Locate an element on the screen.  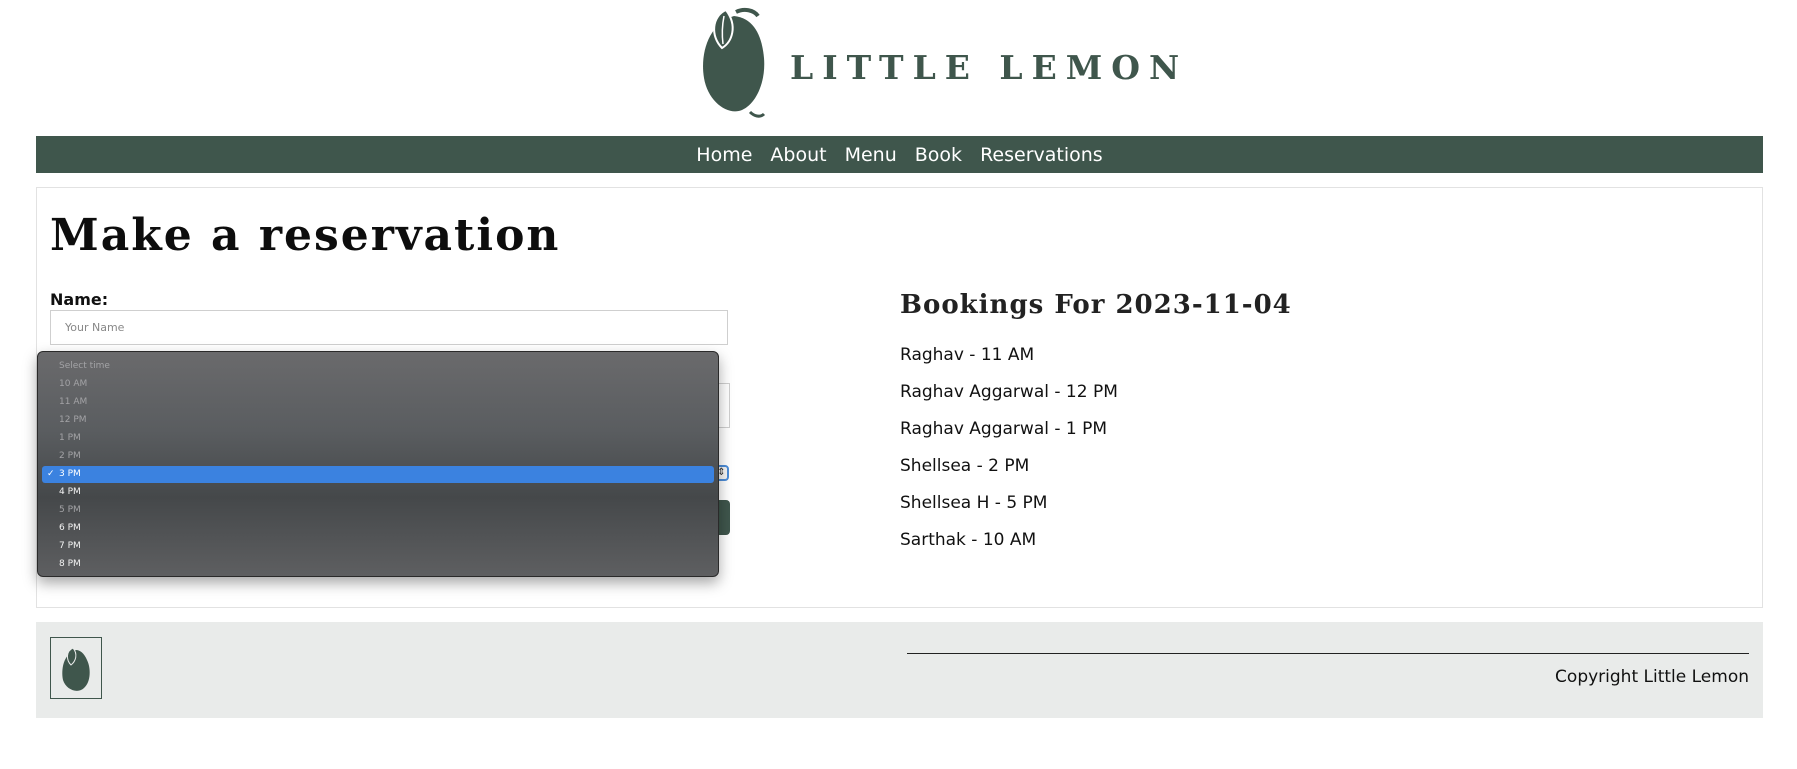
copyright-text: Copyright Little Lemon is located at coordinates (1652, 677).